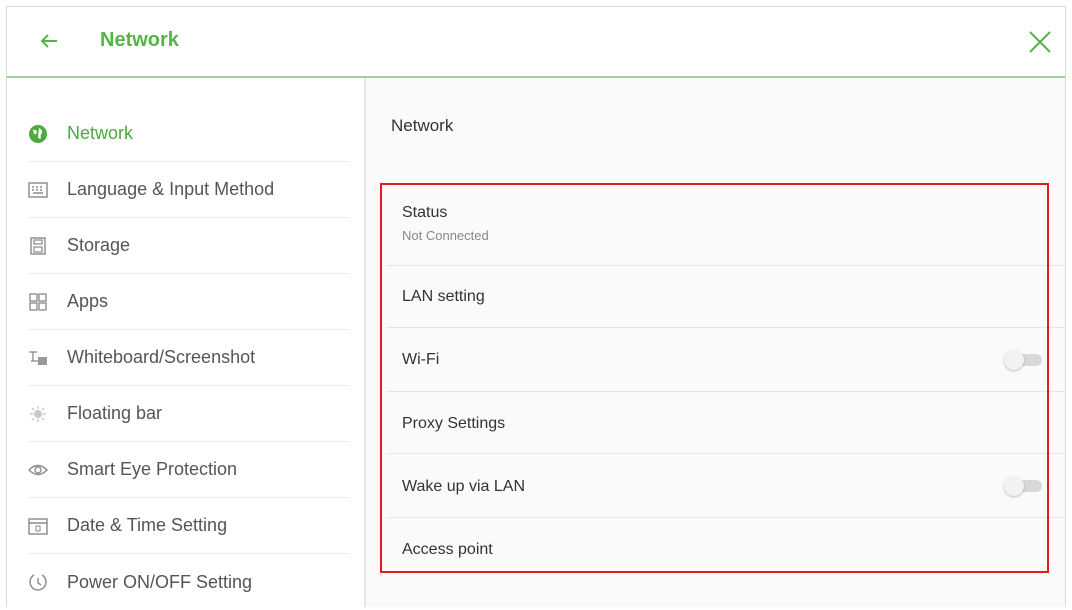  Describe the element at coordinates (139, 40) in the screenshot. I see `page-title: Network` at that location.